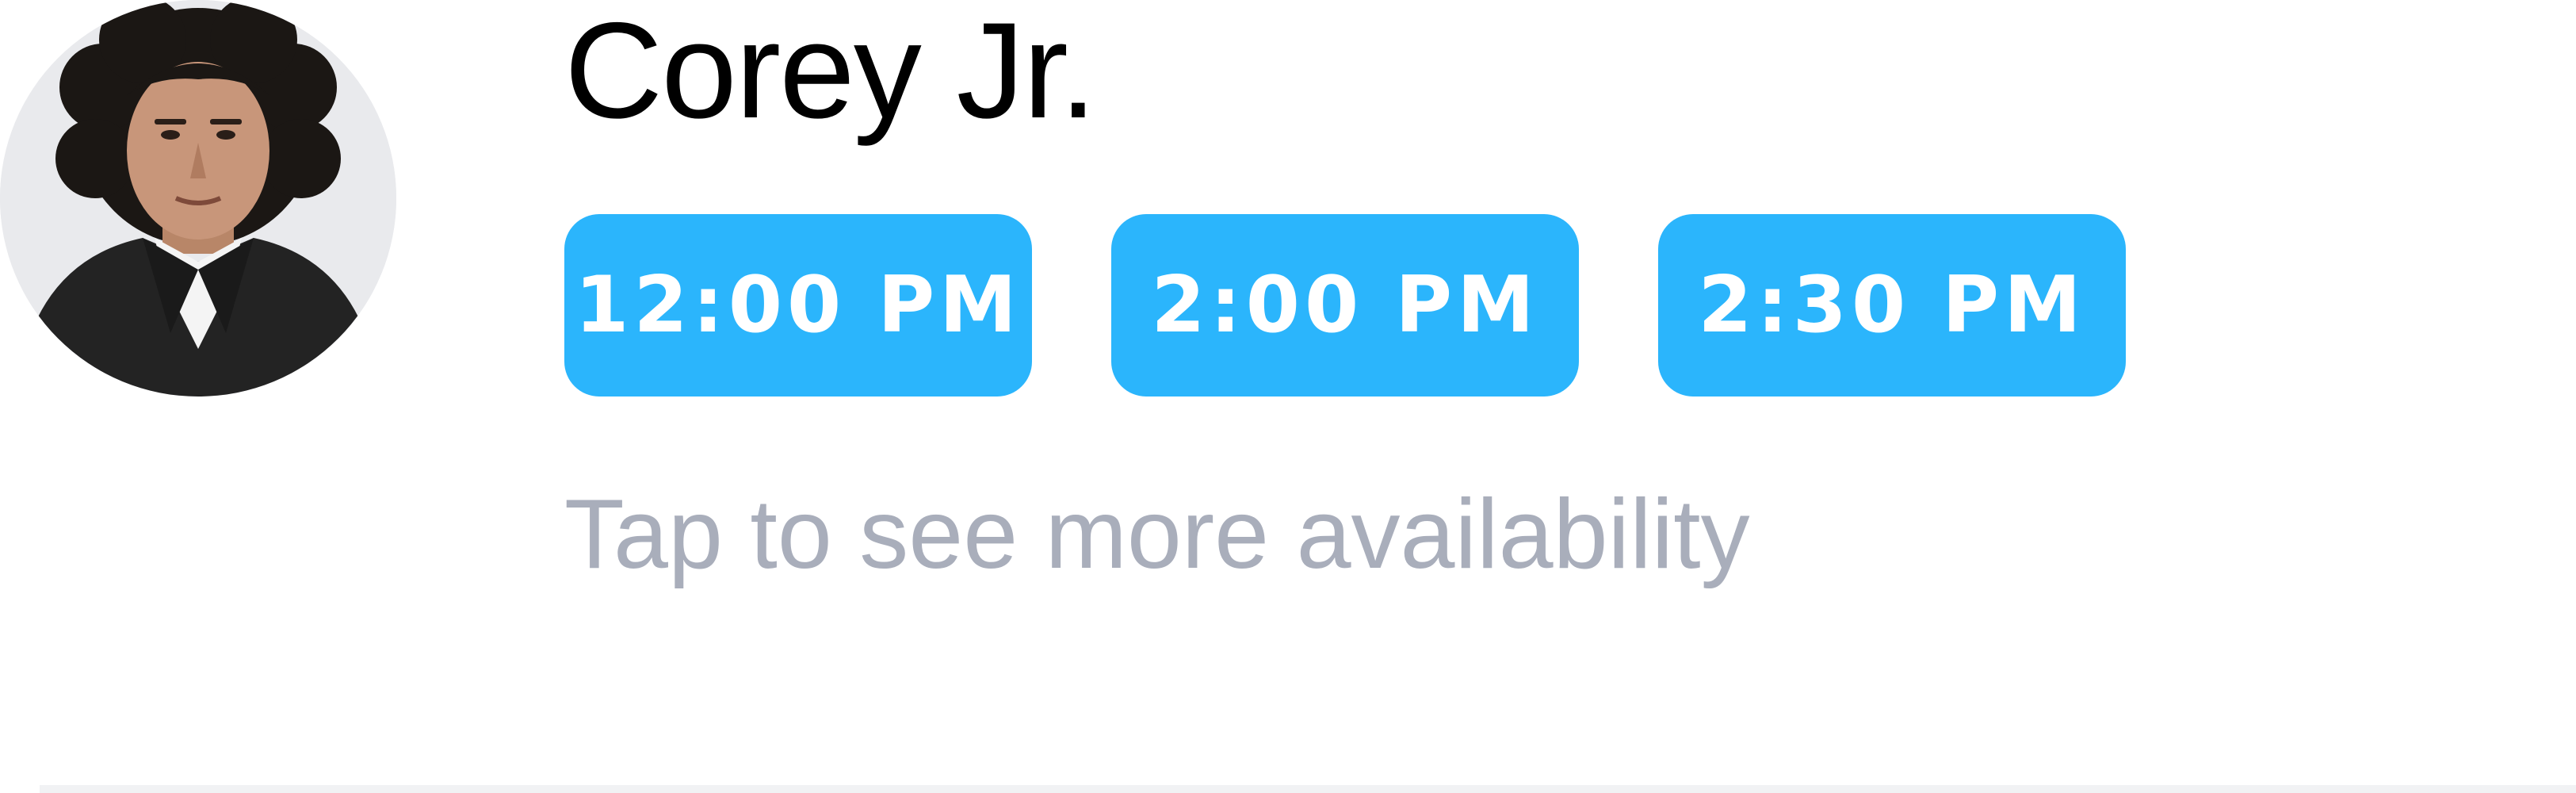 Image resolution: width=2576 pixels, height=793 pixels. What do you see at coordinates (798, 305) in the screenshot?
I see `time-slot-button: 12:00 PM` at bounding box center [798, 305].